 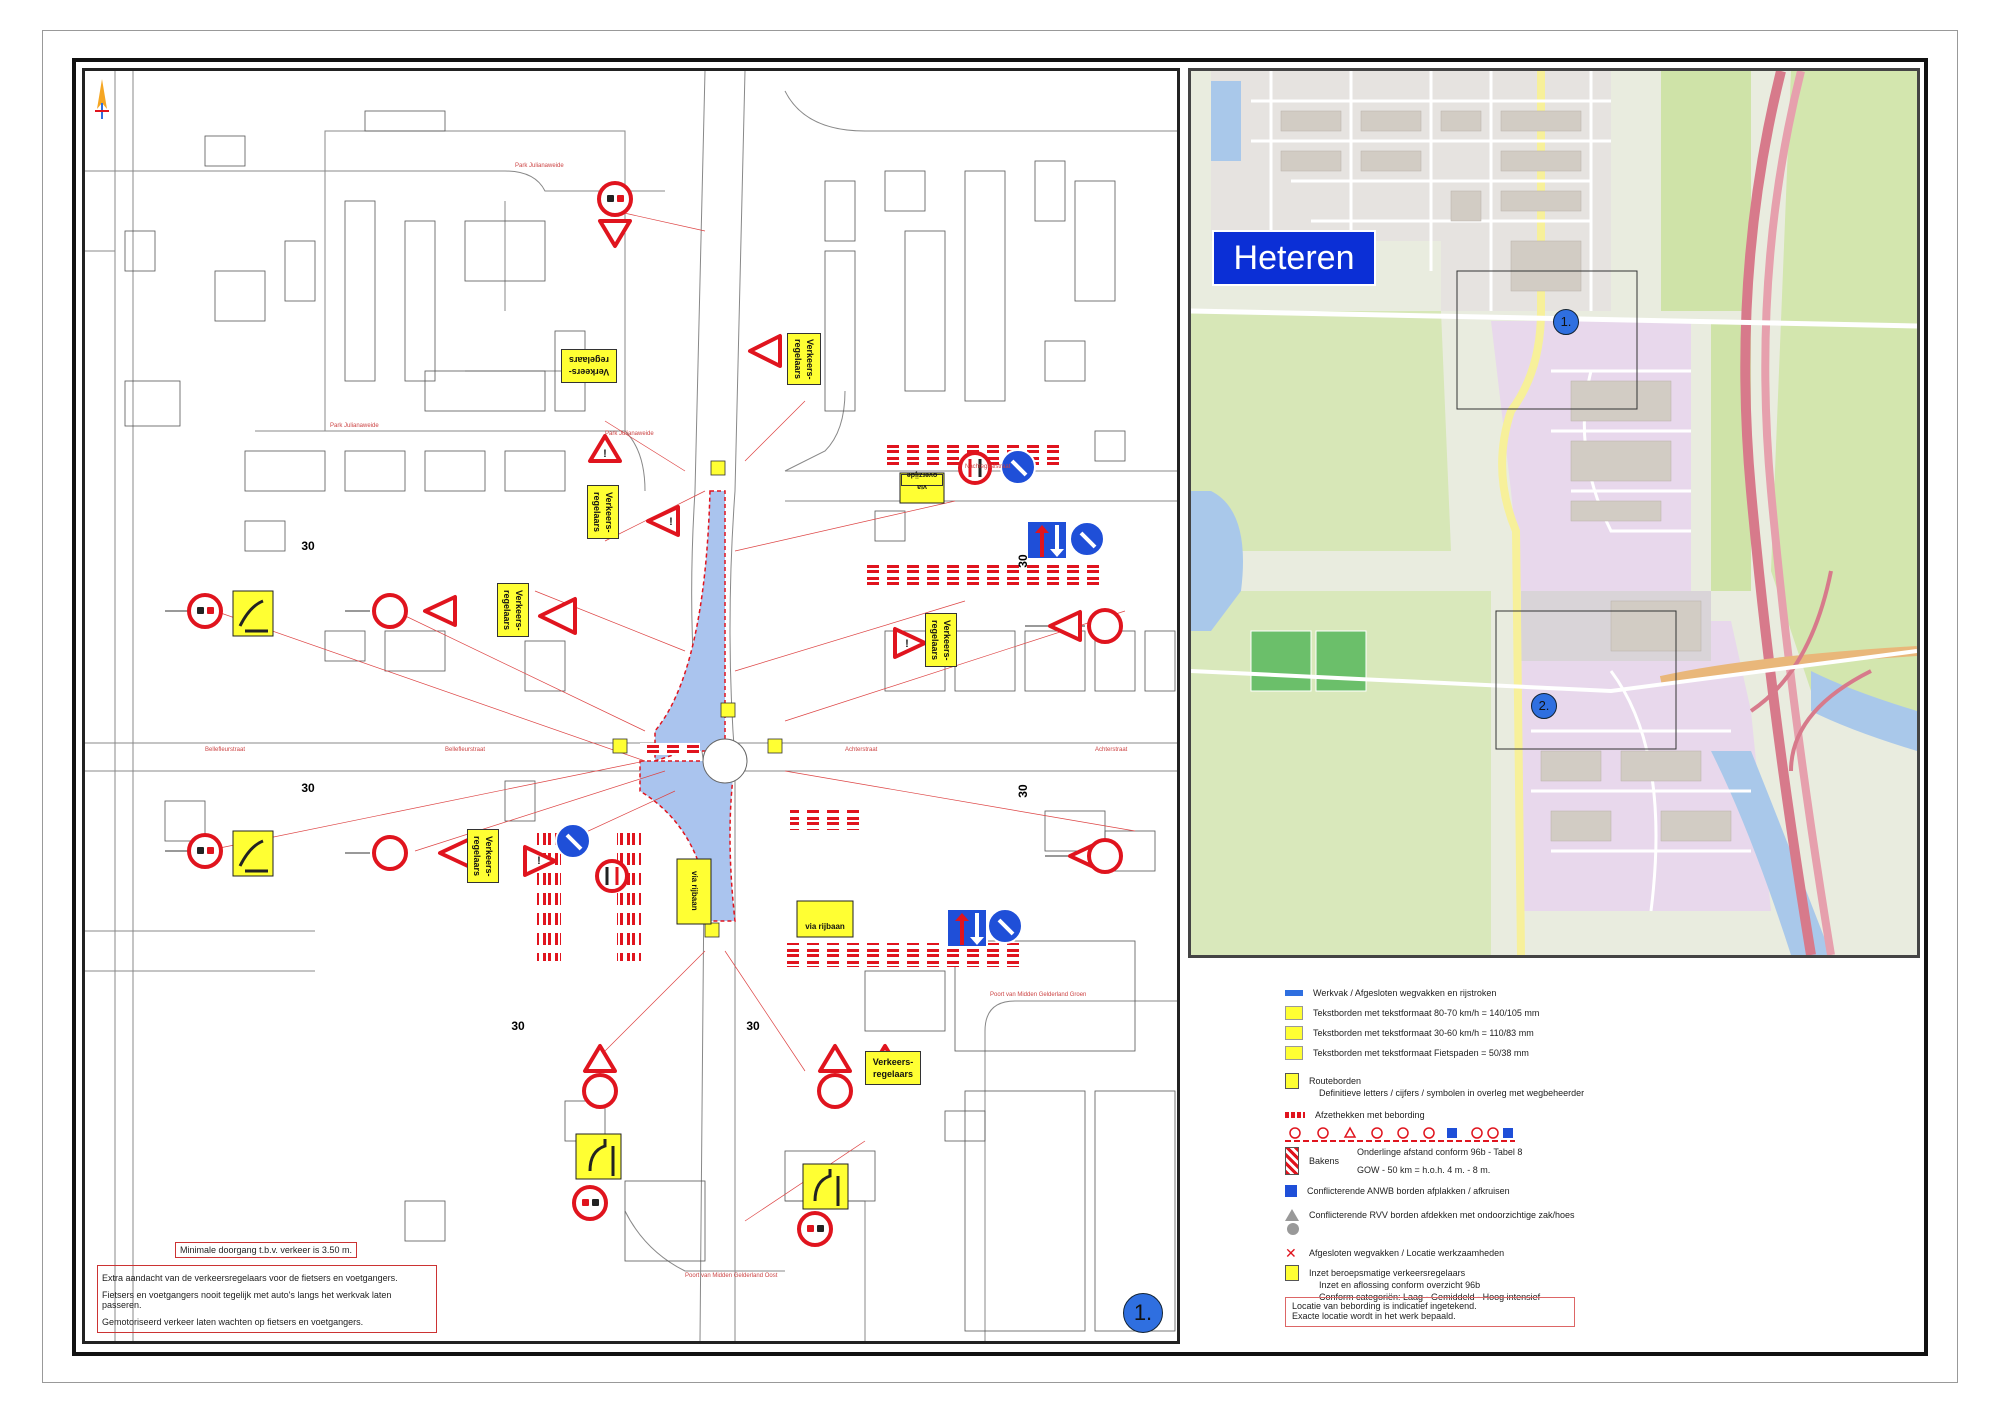 What do you see at coordinates (1023, 791) in the screenshot?
I see `speed-30-label-4: 30` at bounding box center [1023, 791].